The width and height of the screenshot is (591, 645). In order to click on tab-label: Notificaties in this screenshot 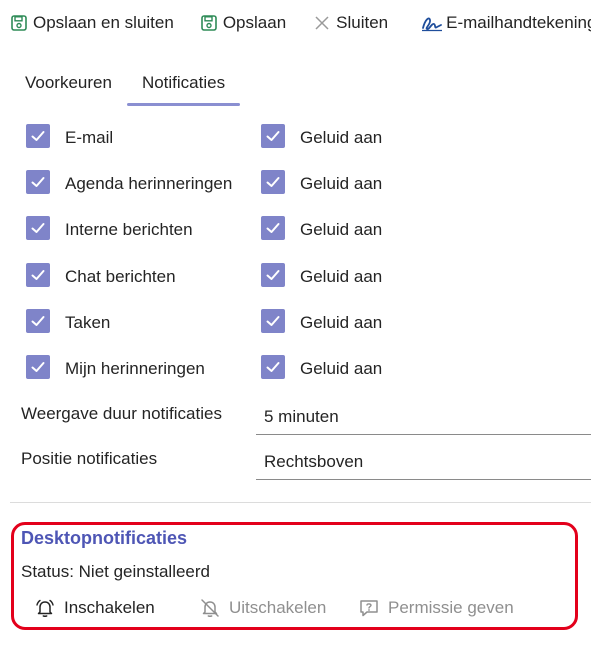, I will do `click(183, 82)`.